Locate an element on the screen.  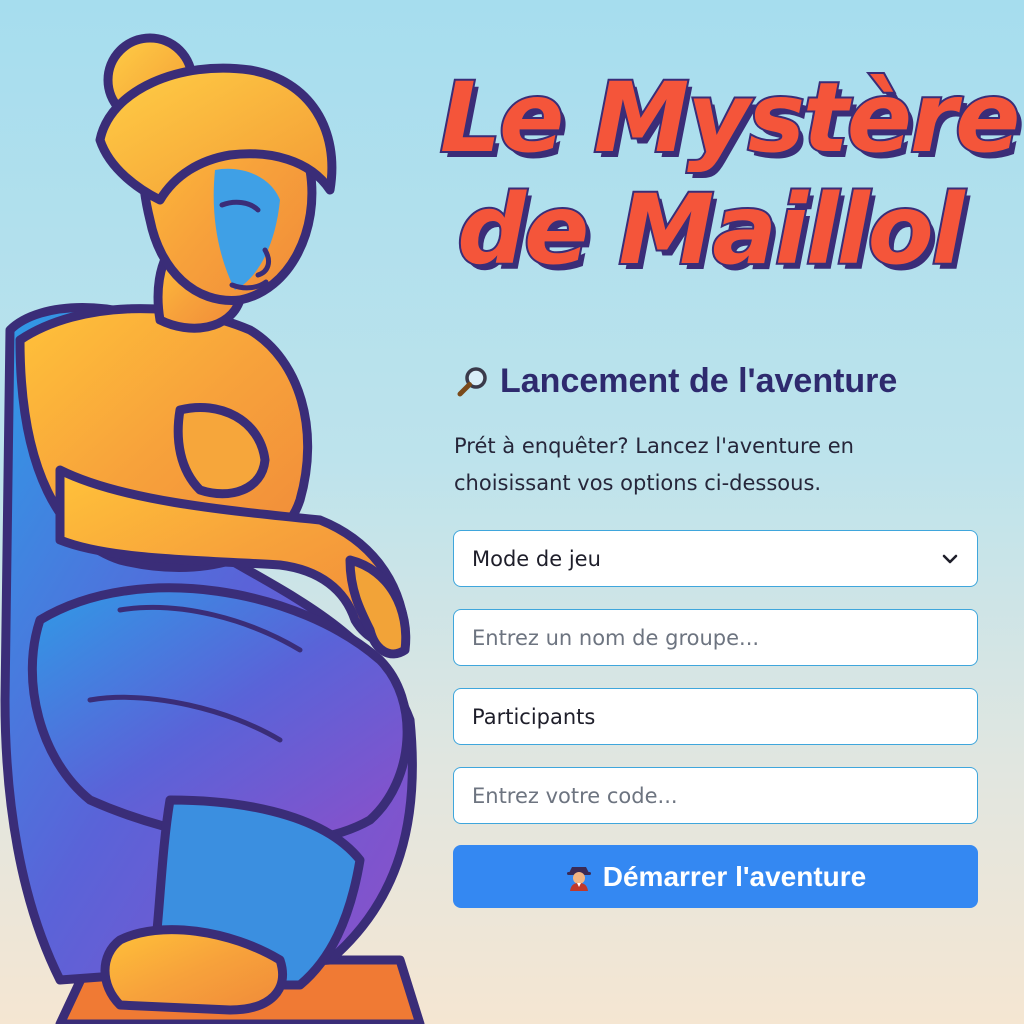
participants-value: Participants is located at coordinates (534, 716).